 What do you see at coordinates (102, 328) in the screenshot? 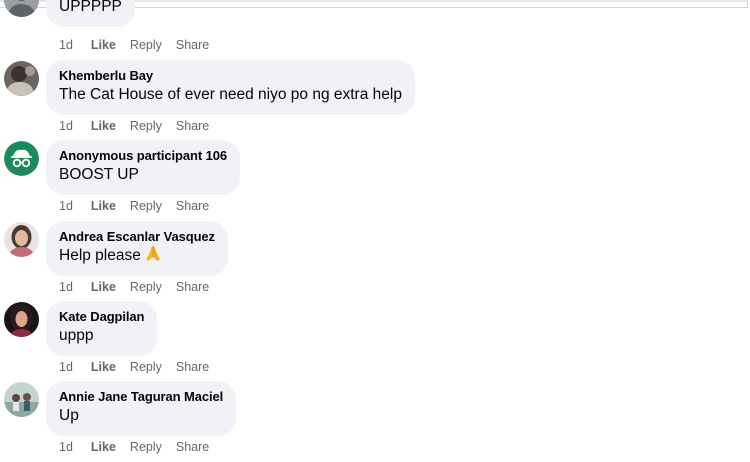
I see `comment-bubble: Kate Dagpilan uppp` at bounding box center [102, 328].